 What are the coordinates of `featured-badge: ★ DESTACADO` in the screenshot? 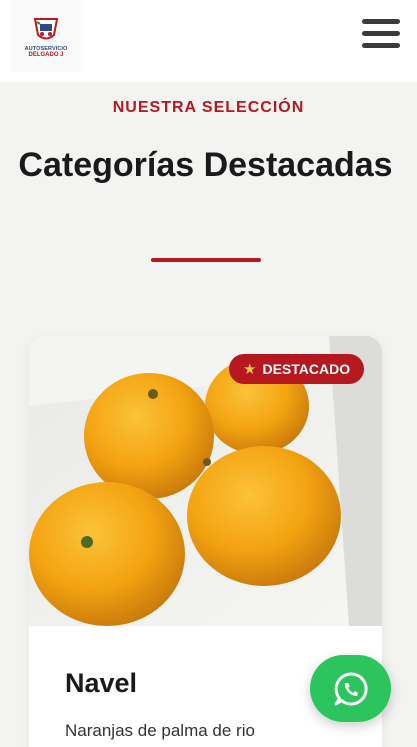 It's located at (297, 369).